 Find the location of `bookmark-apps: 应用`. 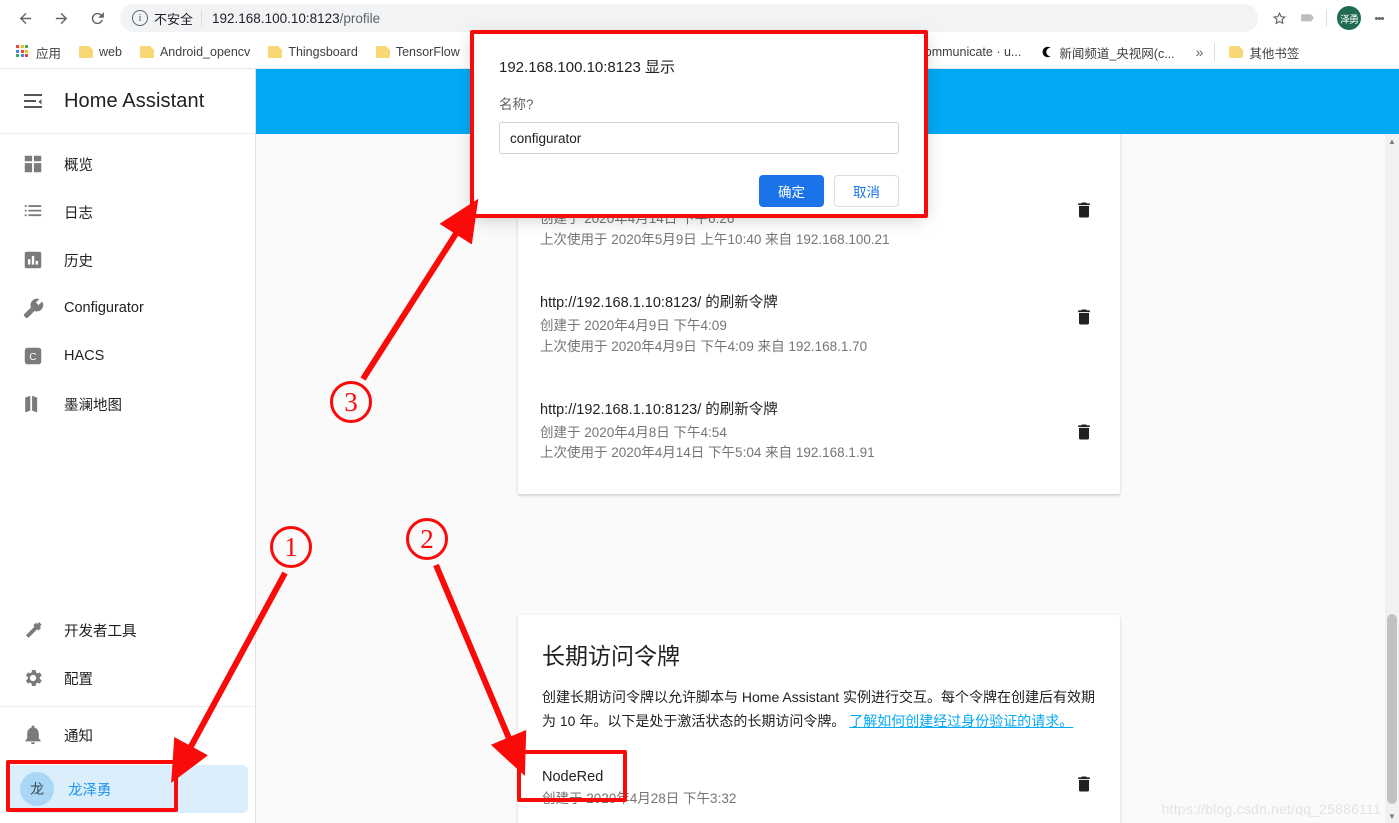

bookmark-apps: 应用 is located at coordinates (38, 52).